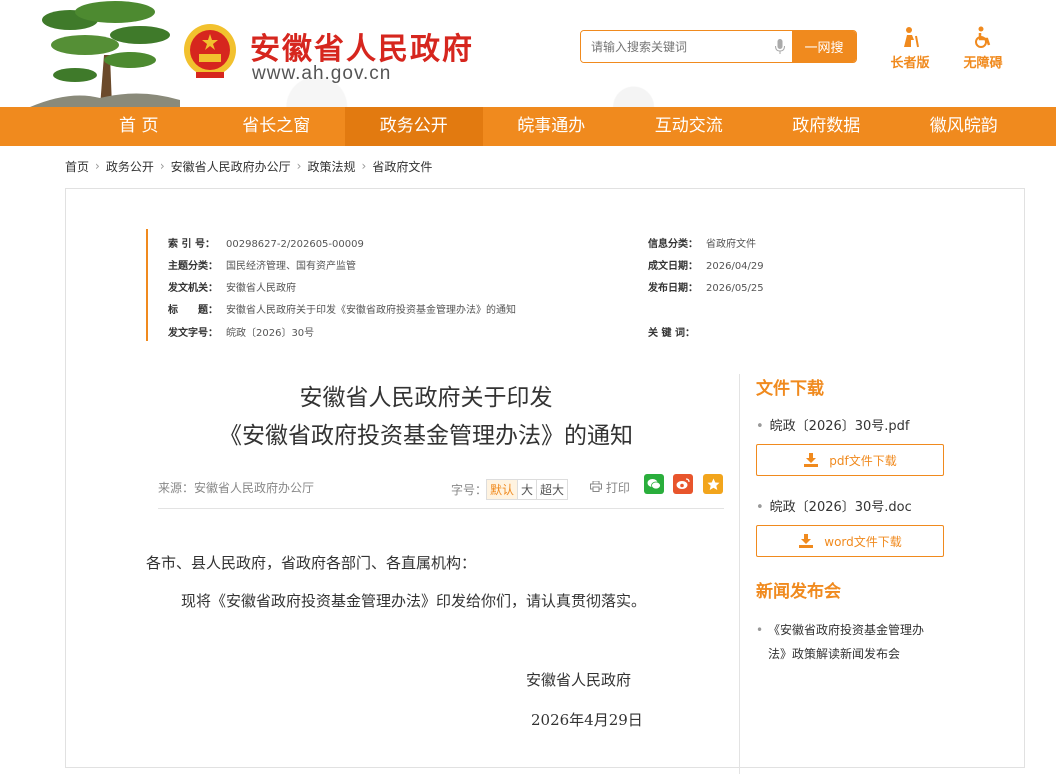 Image resolution: width=1056 pixels, height=774 pixels. I want to click on document-title: 安徽省人民政府关于印发 《安徽省政府投资基金管理办法》的通知, so click(426, 417).